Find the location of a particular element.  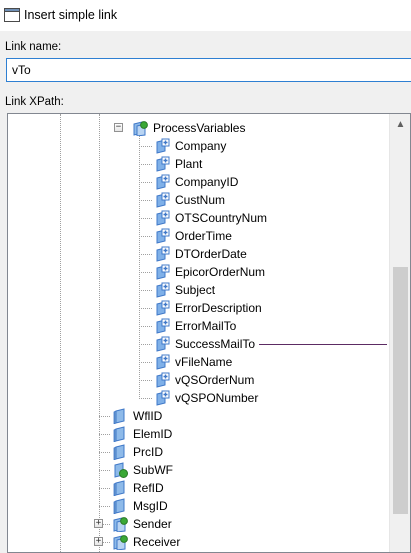

tree-item-vqsponumber: vQSPONumber is located at coordinates (206, 398).